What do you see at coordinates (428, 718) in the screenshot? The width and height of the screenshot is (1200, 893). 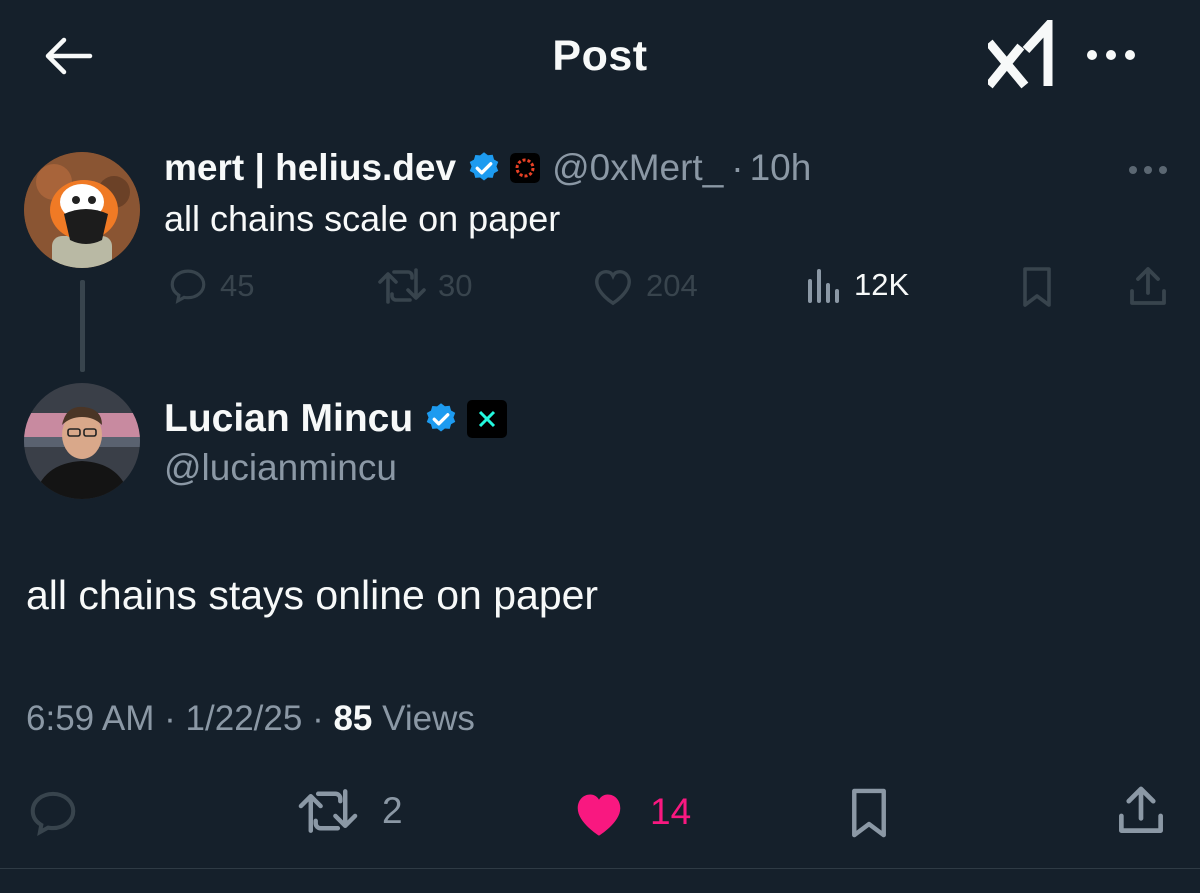 I see `views-label: Views` at bounding box center [428, 718].